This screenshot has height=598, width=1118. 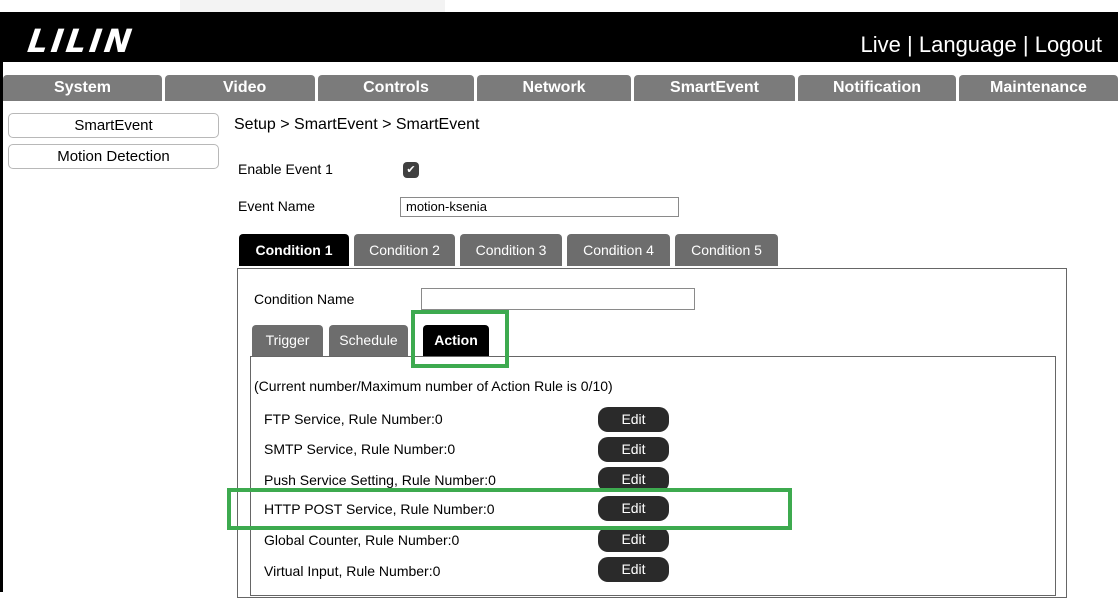 What do you see at coordinates (559, 6) in the screenshot?
I see `top-strip` at bounding box center [559, 6].